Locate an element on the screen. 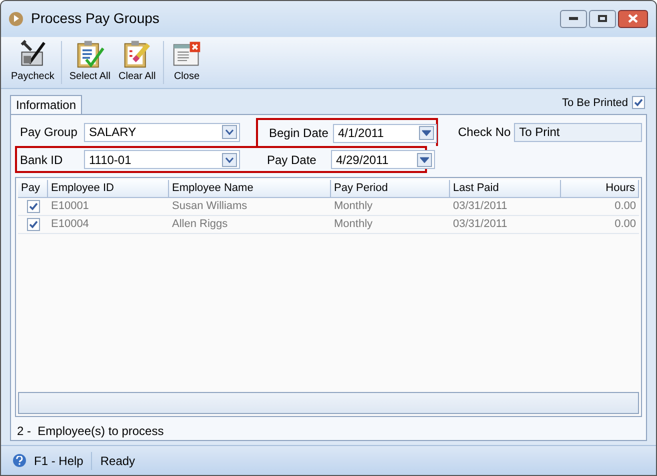  dropdown-field: 1110-01 is located at coordinates (162, 160).